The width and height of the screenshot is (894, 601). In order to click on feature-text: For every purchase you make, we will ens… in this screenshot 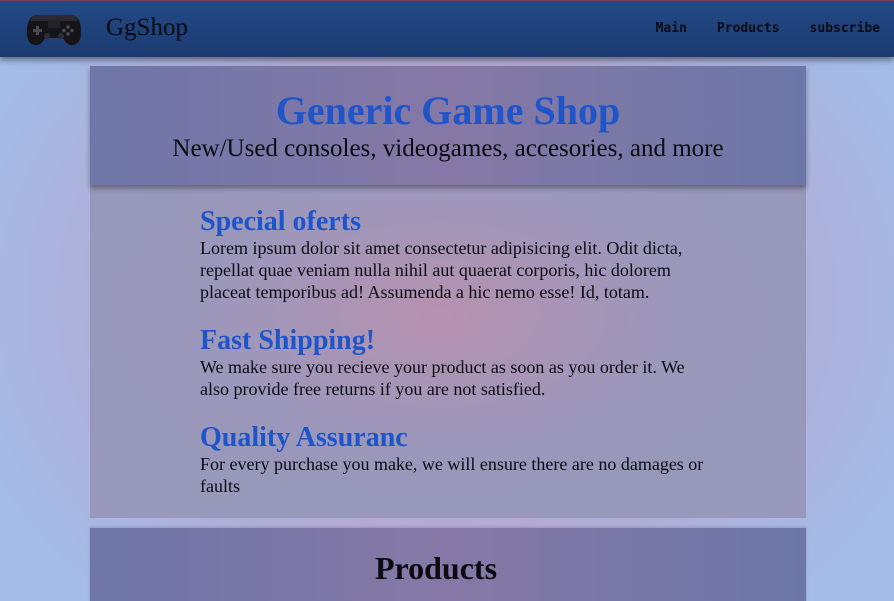, I will do `click(452, 475)`.